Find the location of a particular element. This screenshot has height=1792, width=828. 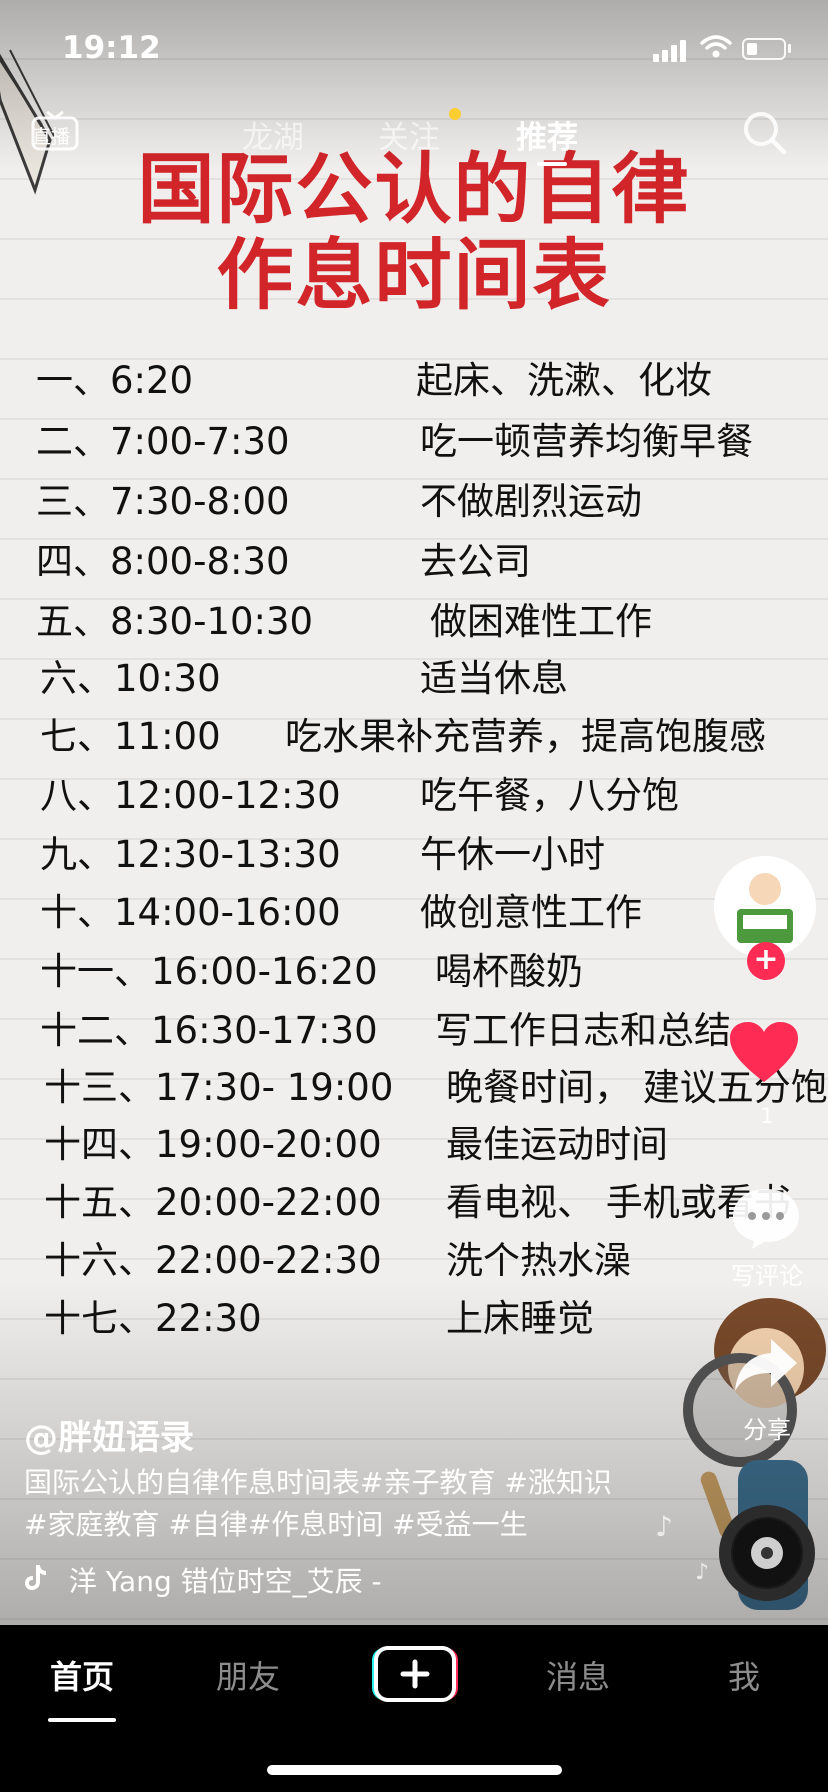

battery-icon is located at coordinates (764, 49).